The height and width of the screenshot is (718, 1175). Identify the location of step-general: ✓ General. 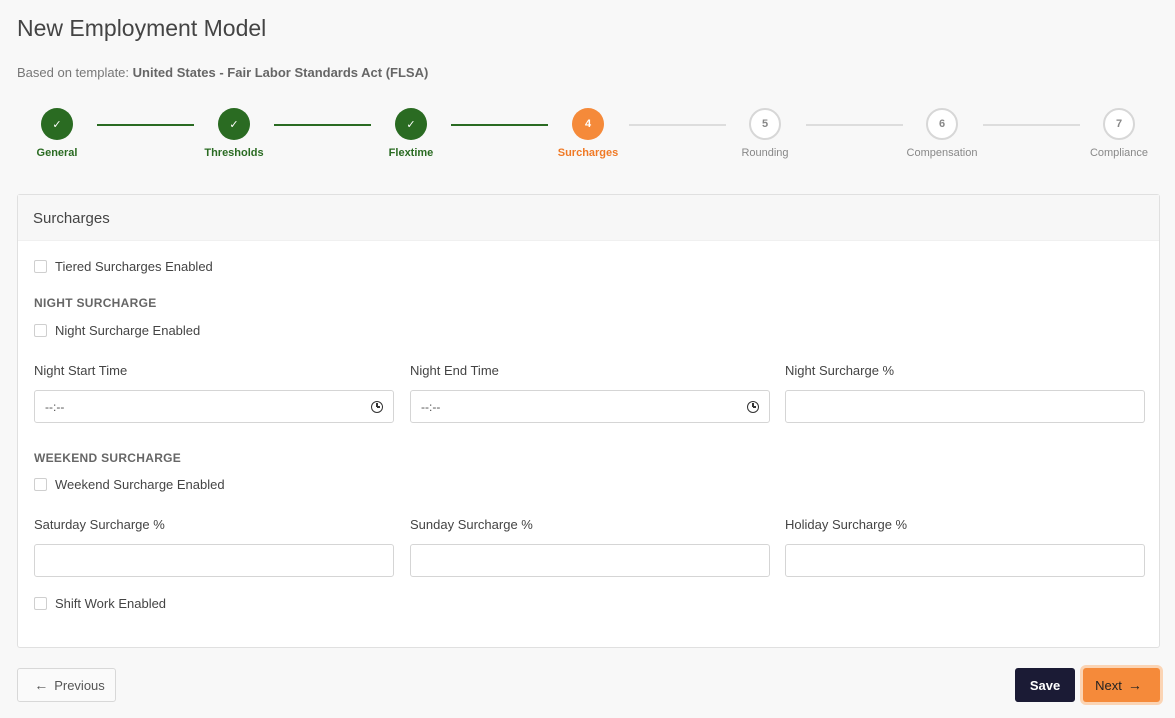
(58, 133).